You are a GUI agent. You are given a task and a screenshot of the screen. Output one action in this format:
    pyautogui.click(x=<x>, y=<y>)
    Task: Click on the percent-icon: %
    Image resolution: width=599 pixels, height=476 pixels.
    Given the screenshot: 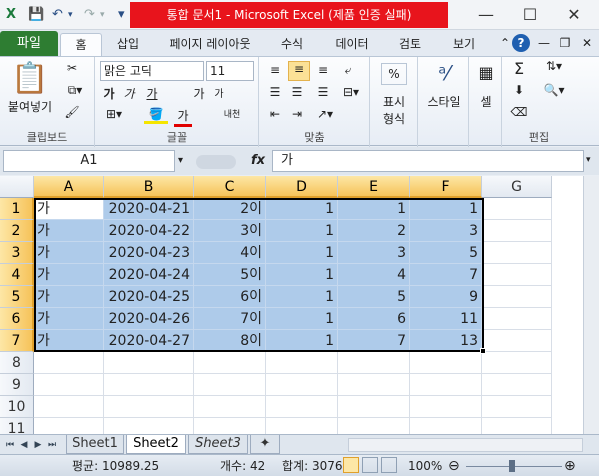 What is the action you would take?
    pyautogui.click(x=394, y=74)
    